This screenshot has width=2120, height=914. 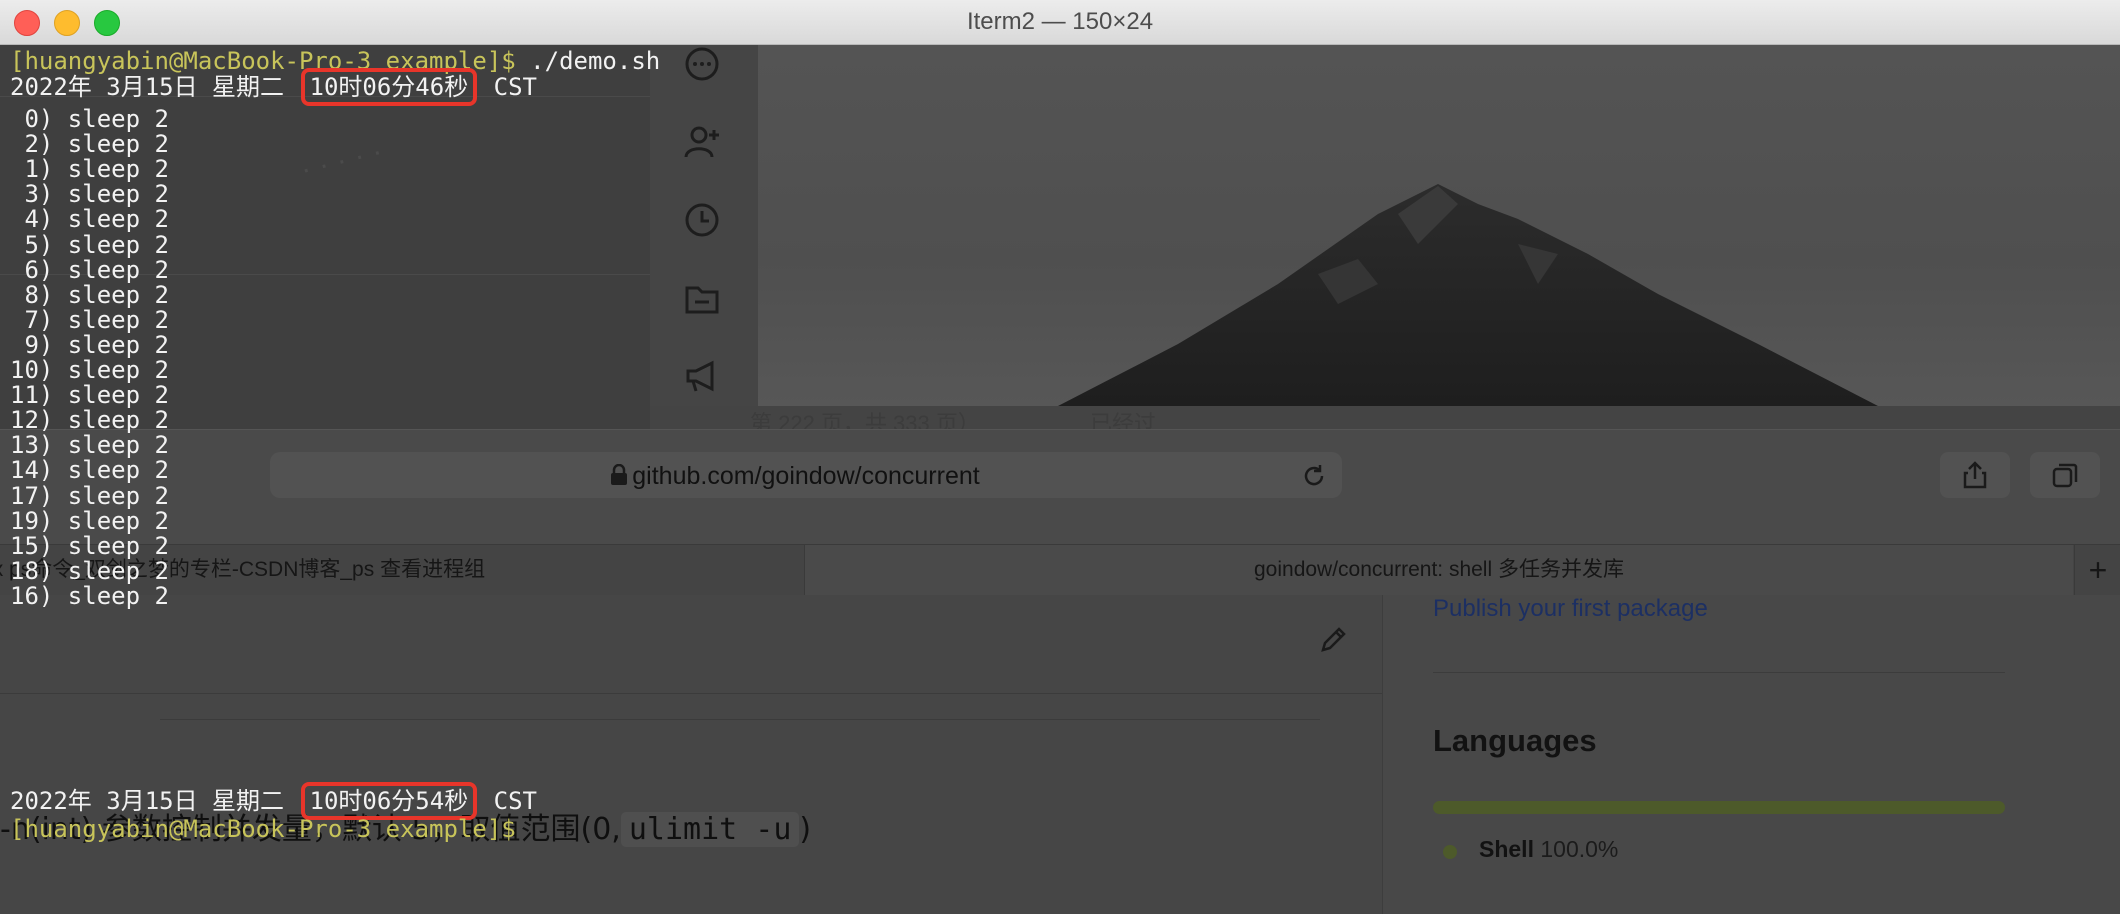 What do you see at coordinates (273, 801) in the screenshot?
I see `end-date-line: 2022年 3月15日 星期二 10时06分54秒 CST` at bounding box center [273, 801].